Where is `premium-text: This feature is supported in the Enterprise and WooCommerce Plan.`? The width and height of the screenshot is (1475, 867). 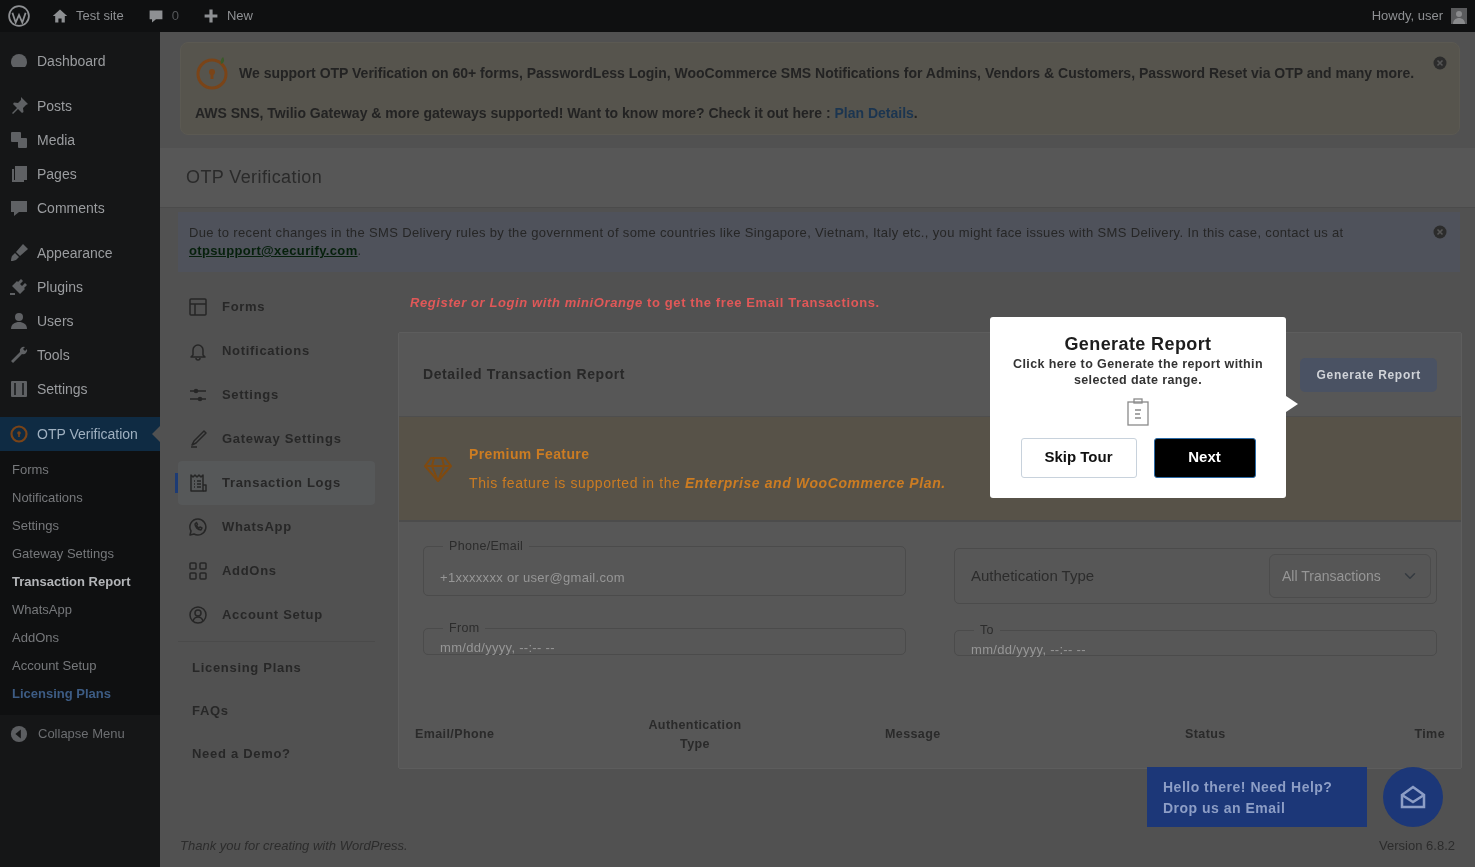
premium-text: This feature is supported in the Enterprise and WooCommerce Plan. is located at coordinates (707, 483).